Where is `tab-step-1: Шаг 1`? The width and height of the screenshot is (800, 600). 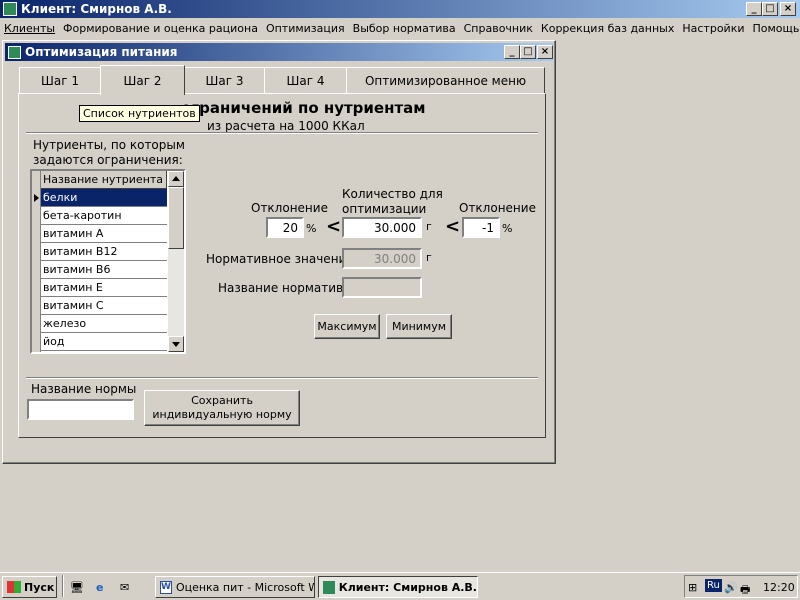
tab-step-1: Шаг 1 is located at coordinates (60, 80).